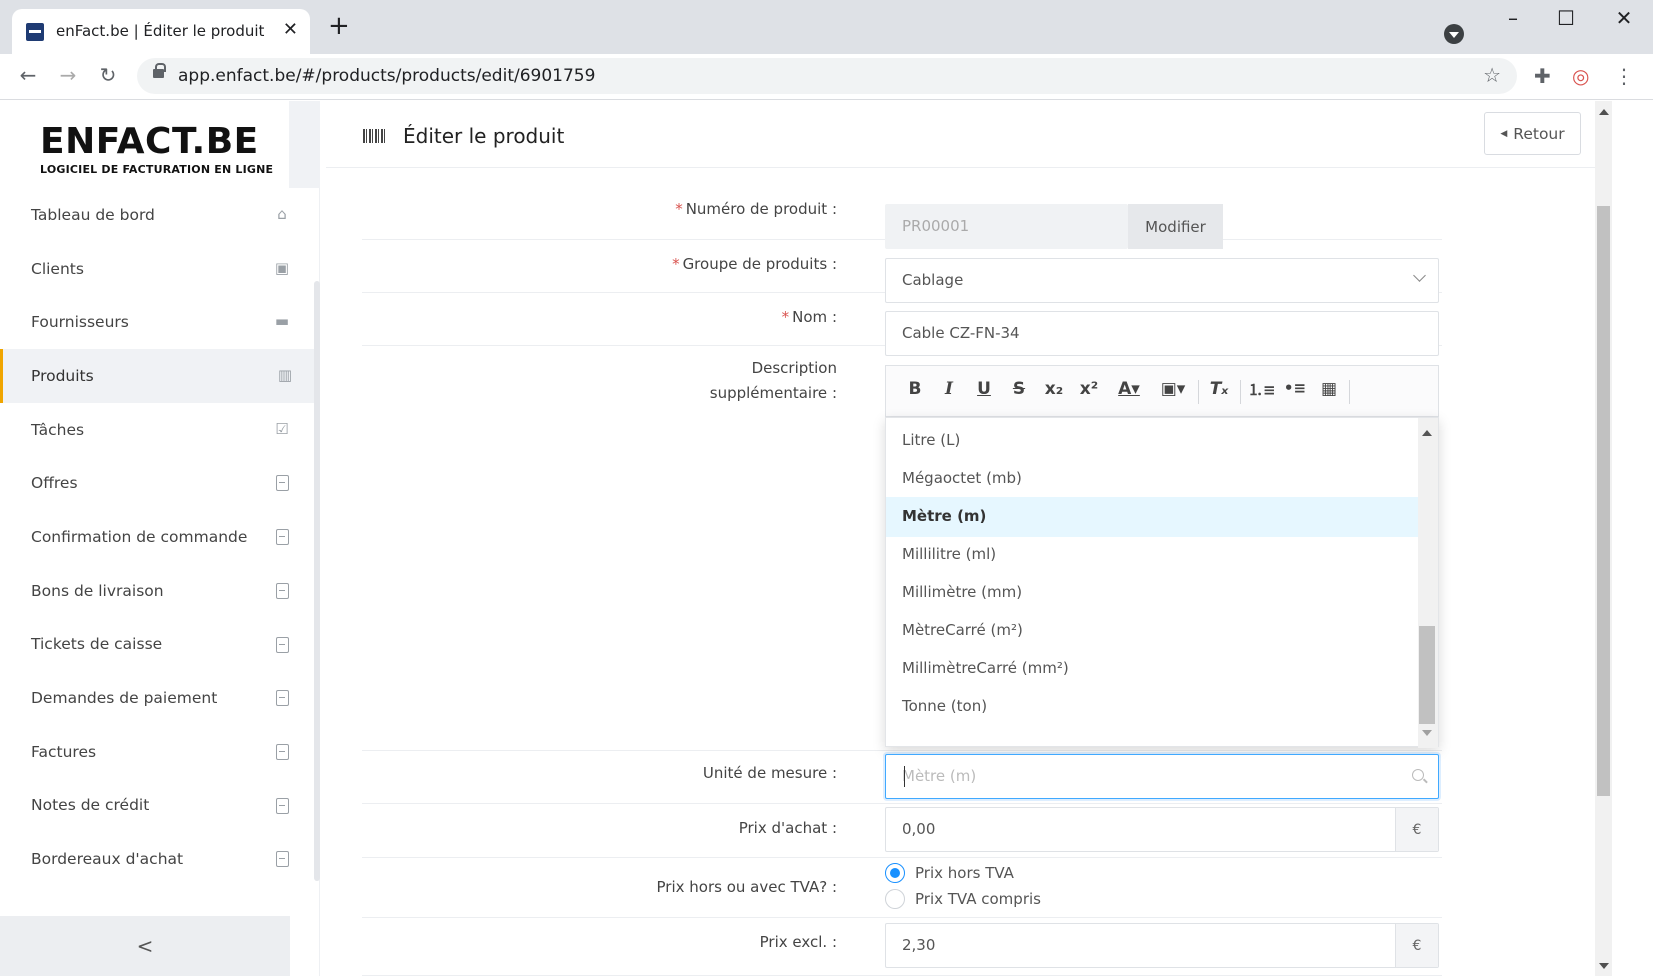  I want to click on sidebar-item-label: Fournisseurs, so click(80, 322).